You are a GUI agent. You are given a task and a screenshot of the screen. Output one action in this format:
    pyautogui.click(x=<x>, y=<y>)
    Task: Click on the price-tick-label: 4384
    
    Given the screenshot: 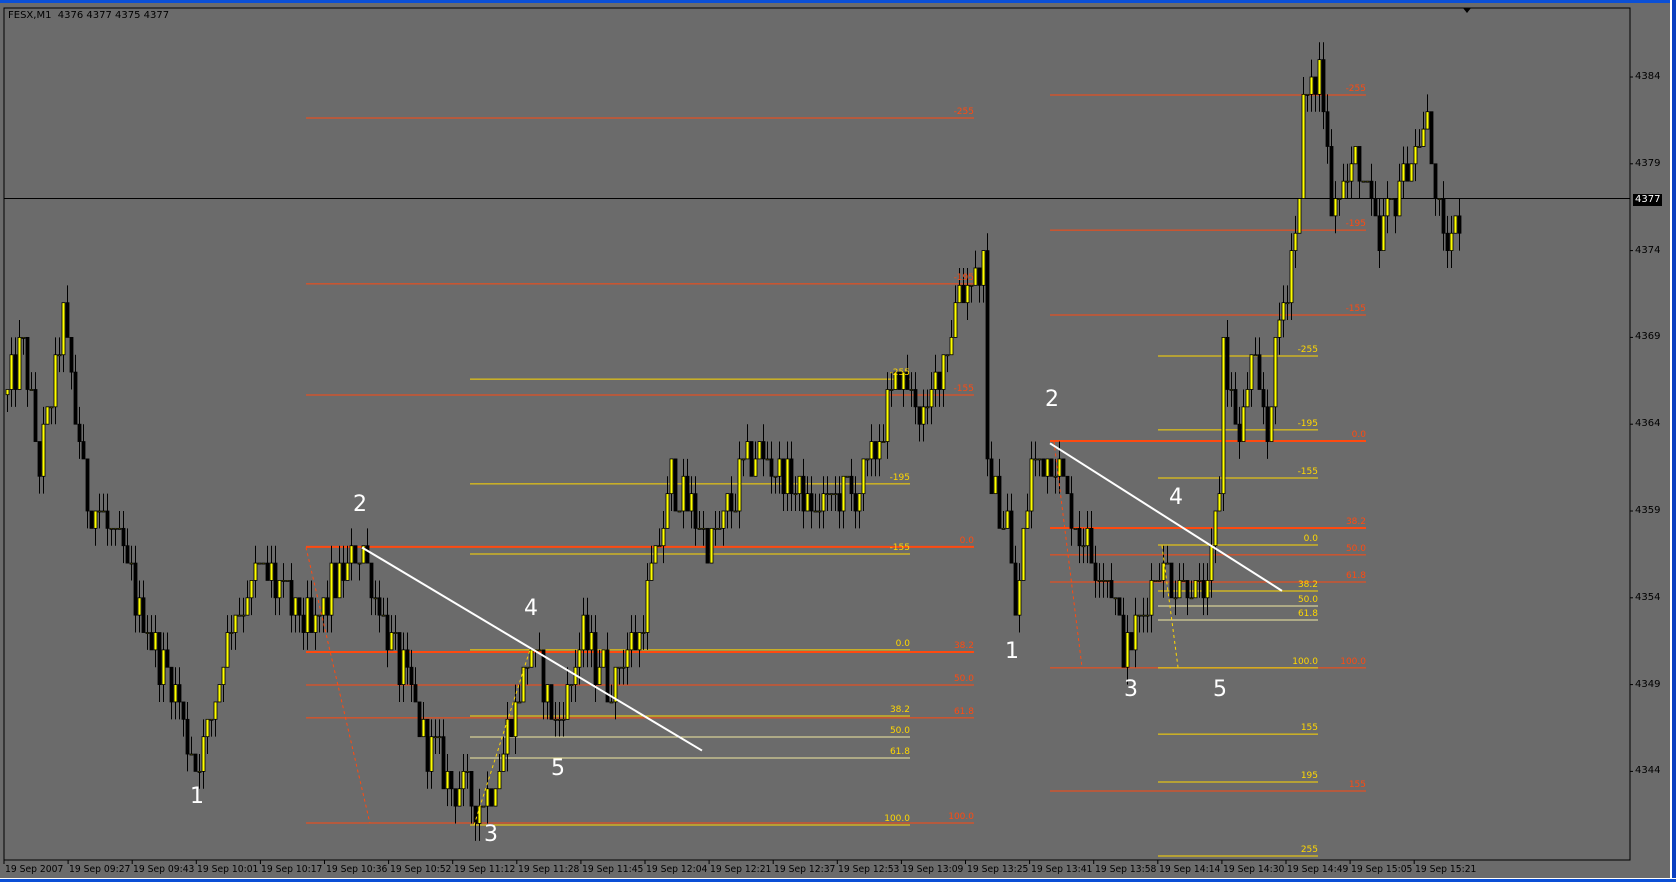 What is the action you would take?
    pyautogui.click(x=1648, y=76)
    